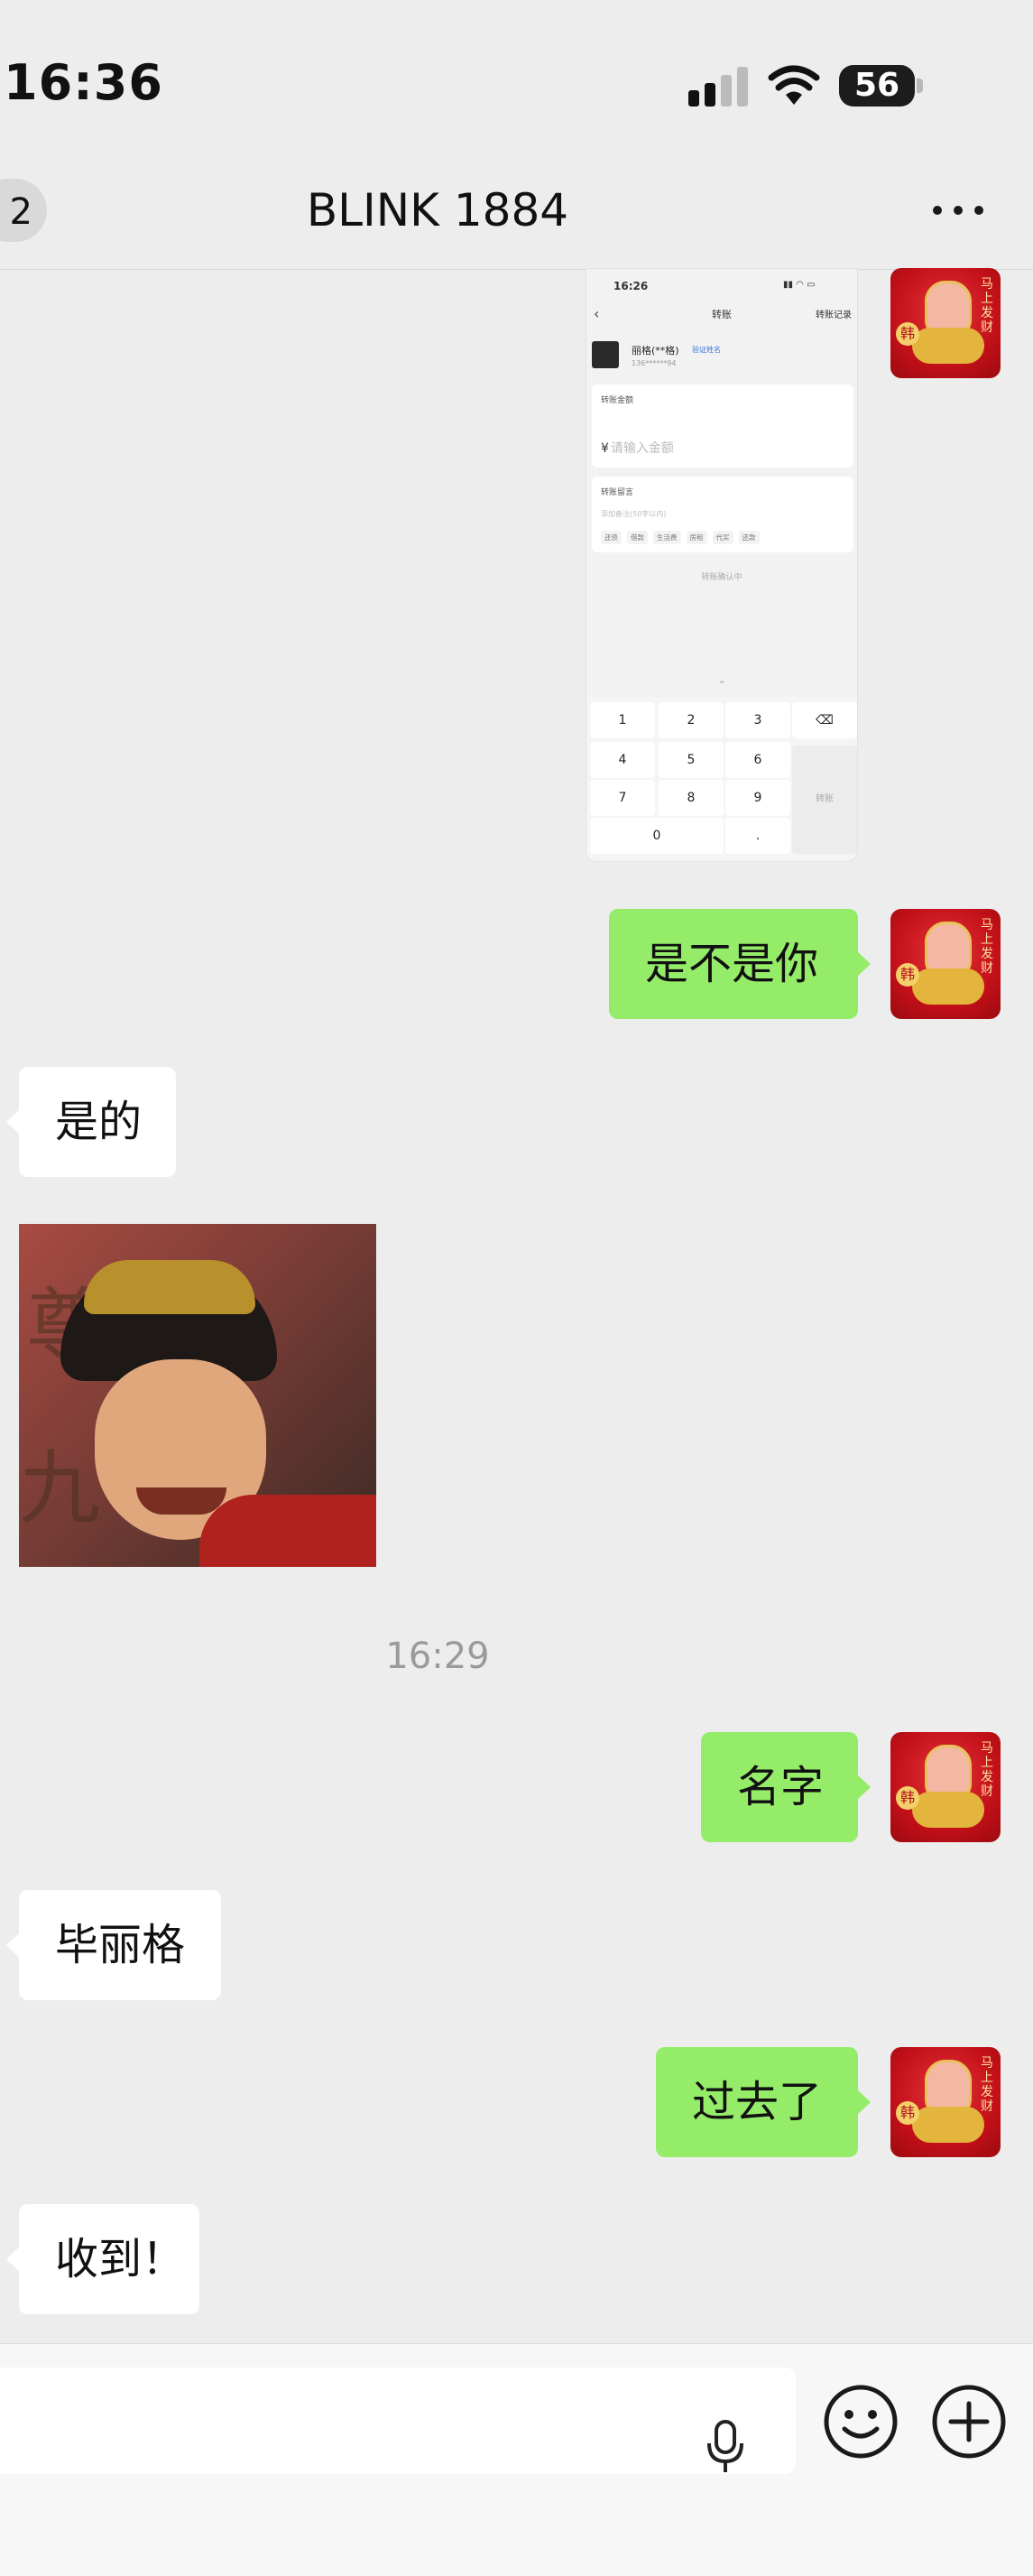 This screenshot has width=1033, height=2576. I want to click on shot-key: 3, so click(757, 720).